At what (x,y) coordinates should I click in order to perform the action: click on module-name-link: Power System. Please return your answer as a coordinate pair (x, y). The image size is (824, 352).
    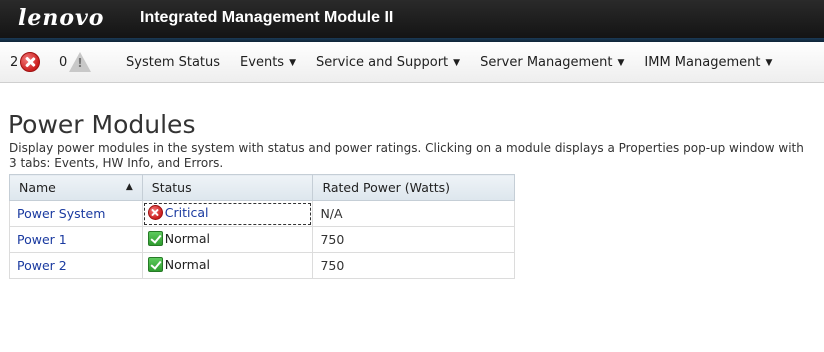
    Looking at the image, I should click on (76, 213).